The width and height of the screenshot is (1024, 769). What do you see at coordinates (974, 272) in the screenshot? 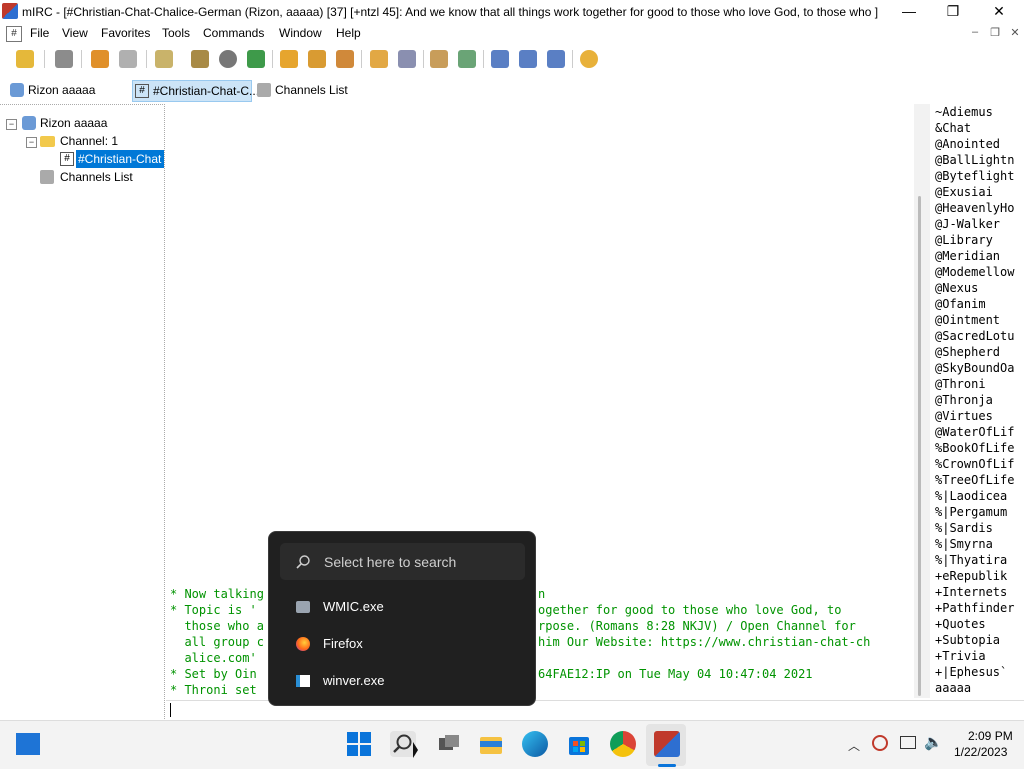
I see `nick-item: @Modemellow` at bounding box center [974, 272].